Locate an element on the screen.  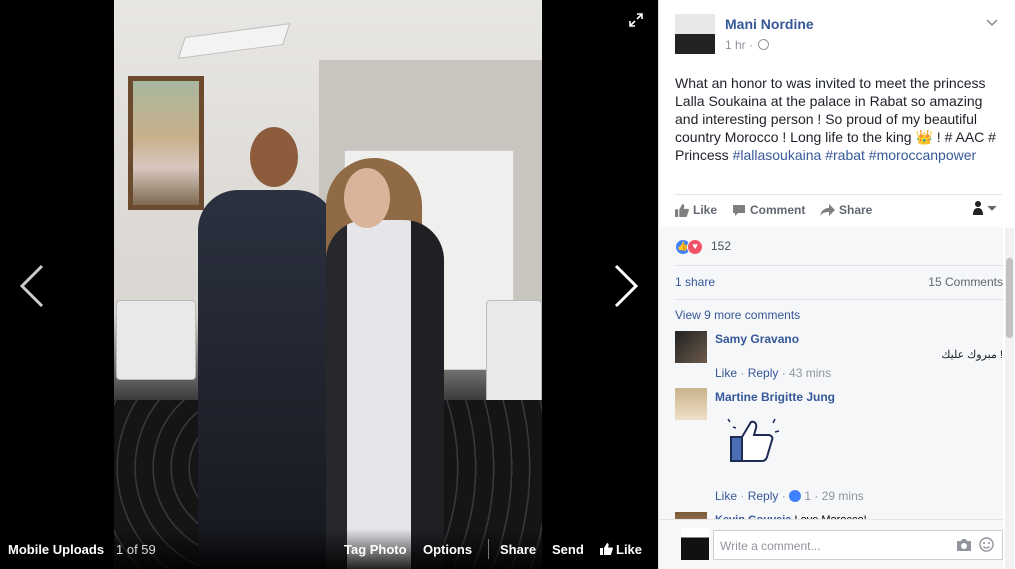
post-comment-label: Comment is located at coordinates (778, 210).